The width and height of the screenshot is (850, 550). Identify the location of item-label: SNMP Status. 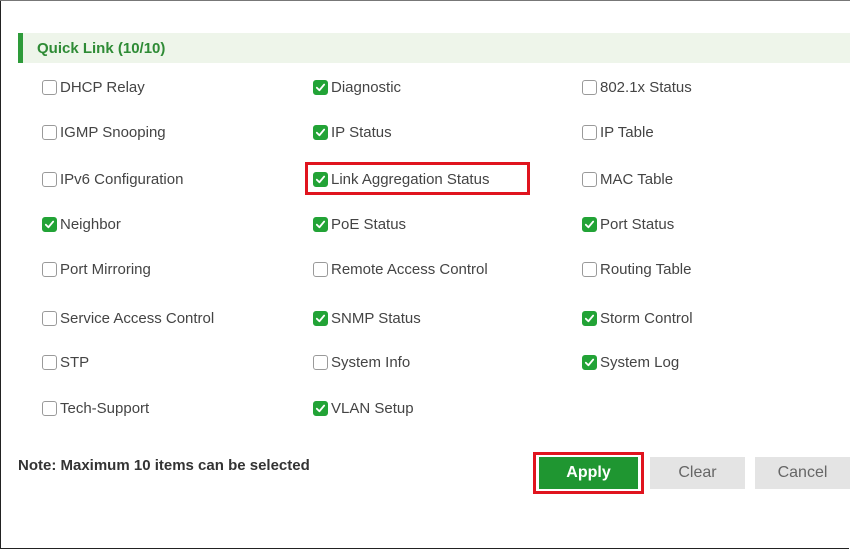
(376, 318).